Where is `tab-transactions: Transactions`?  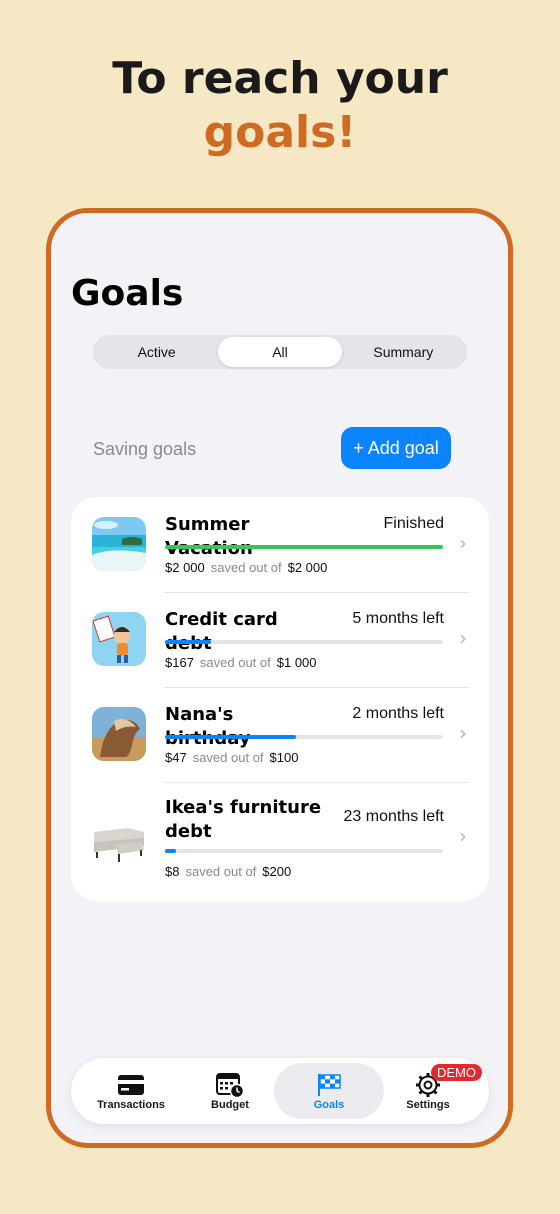
tab-transactions: Transactions is located at coordinates (131, 1091).